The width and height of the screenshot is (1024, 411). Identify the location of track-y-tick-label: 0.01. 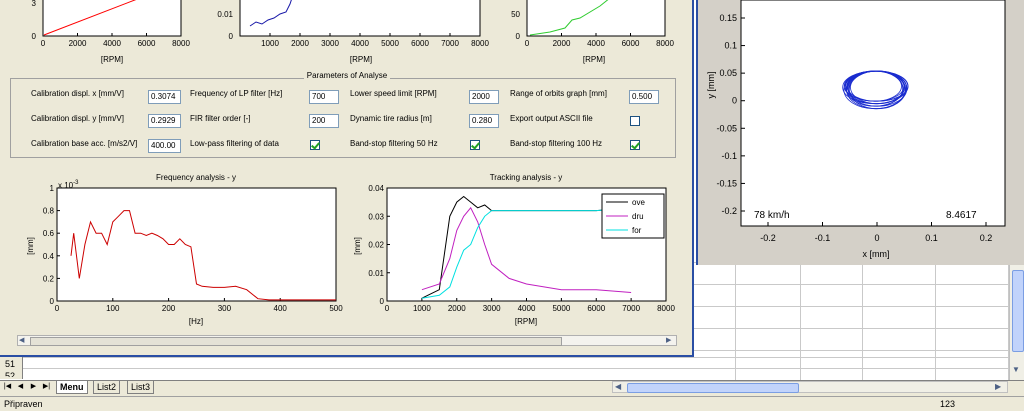
(376, 273).